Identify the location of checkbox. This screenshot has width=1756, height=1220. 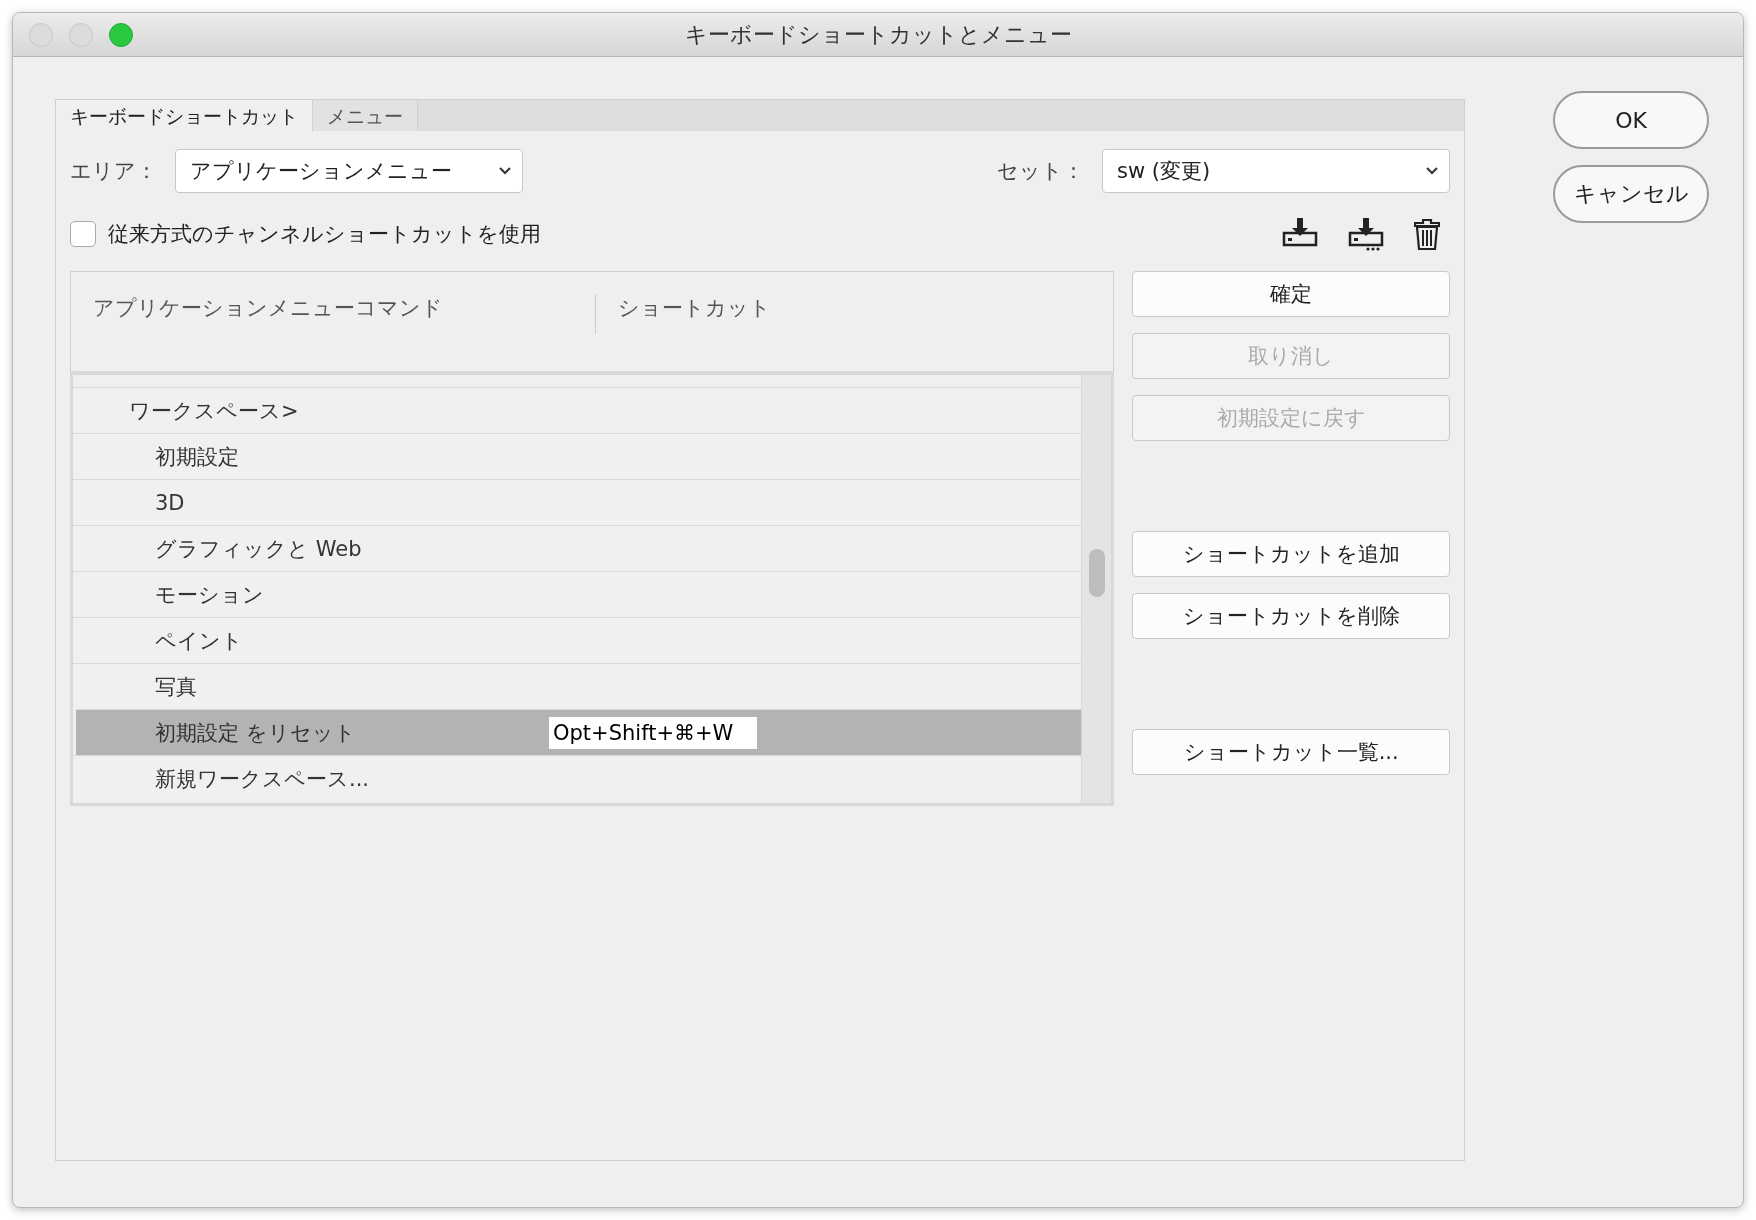
(83, 234).